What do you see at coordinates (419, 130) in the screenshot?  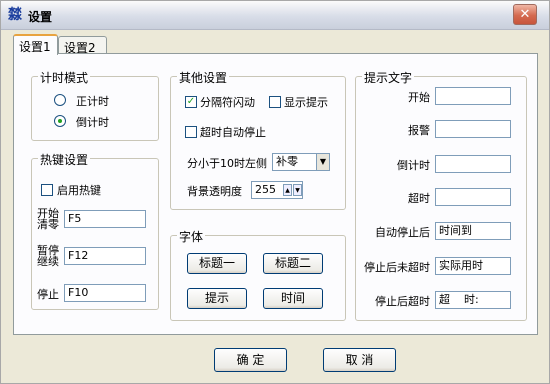 I see `prompt-alarm-label: 报警` at bounding box center [419, 130].